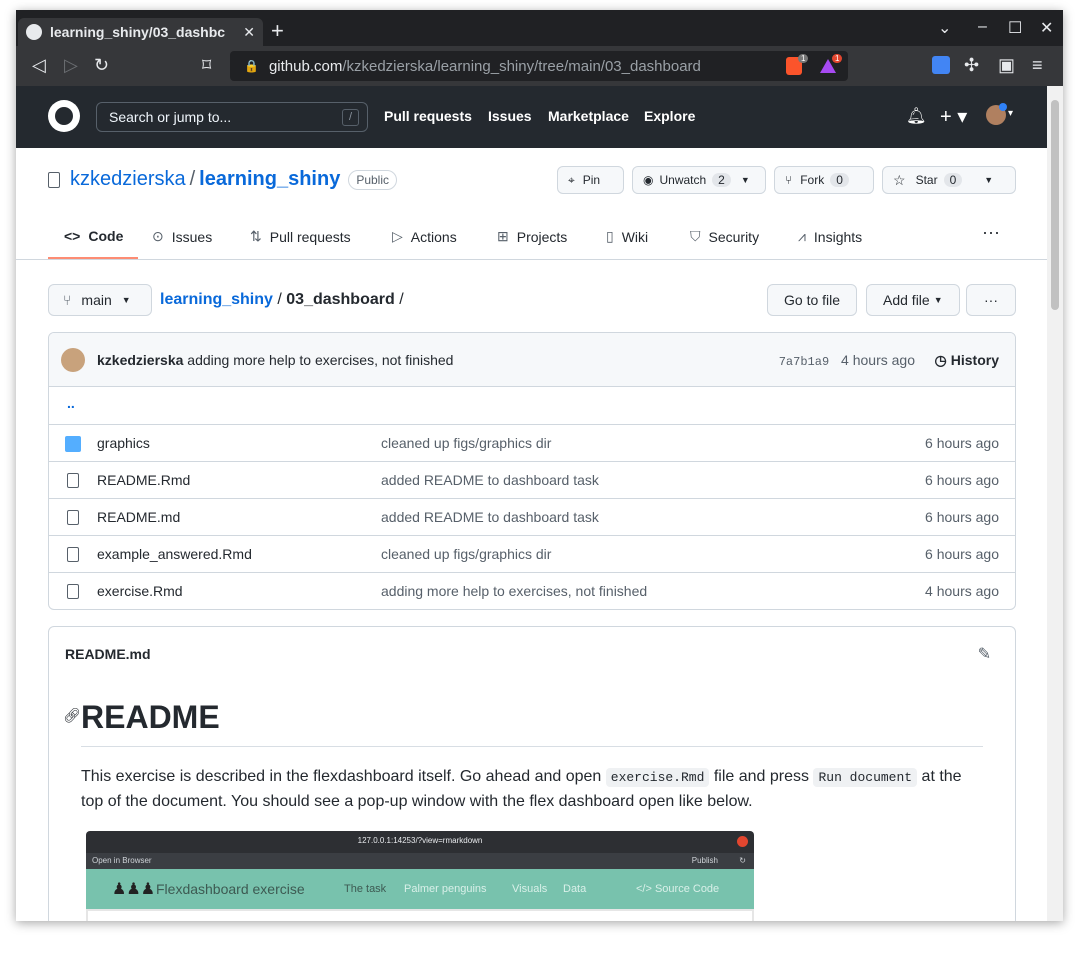  I want to click on file-name: example_answered.Rmd, so click(174, 554).